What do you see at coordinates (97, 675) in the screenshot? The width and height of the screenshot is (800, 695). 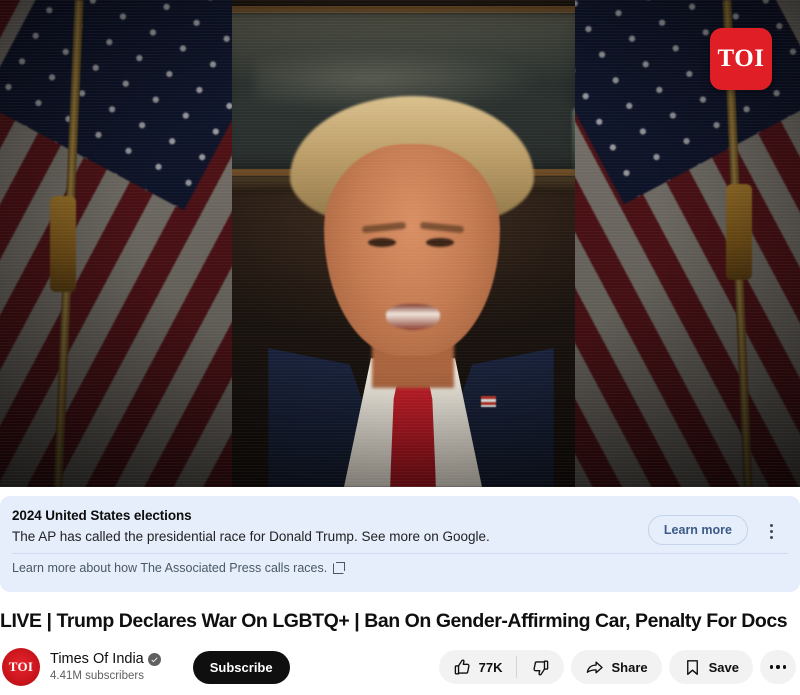 I see `subscriber-count: 4.41M subscribers` at bounding box center [97, 675].